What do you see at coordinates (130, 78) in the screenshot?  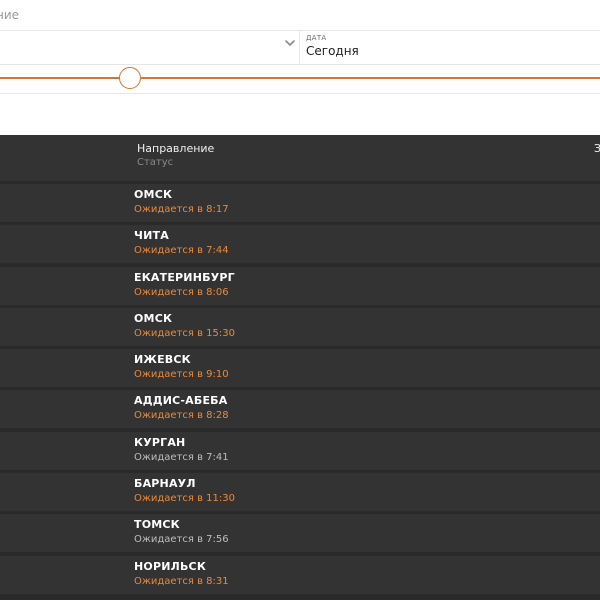 I see `slider-thumb` at bounding box center [130, 78].